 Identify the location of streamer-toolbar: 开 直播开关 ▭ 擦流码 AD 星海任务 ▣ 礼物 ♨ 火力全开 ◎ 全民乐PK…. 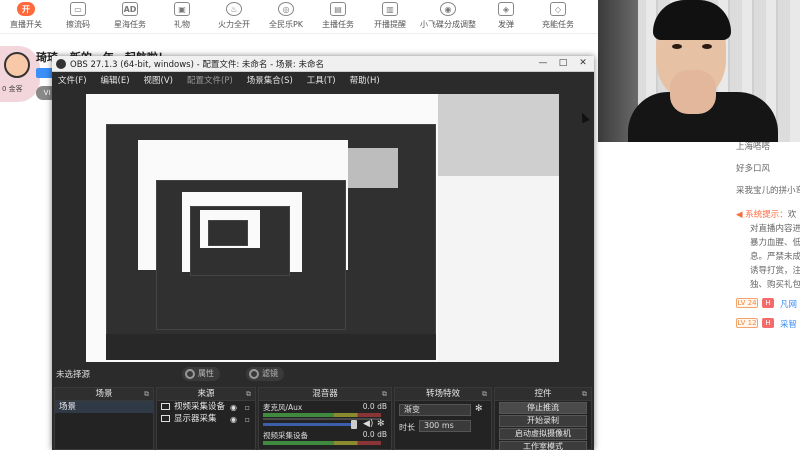
(300, 17).